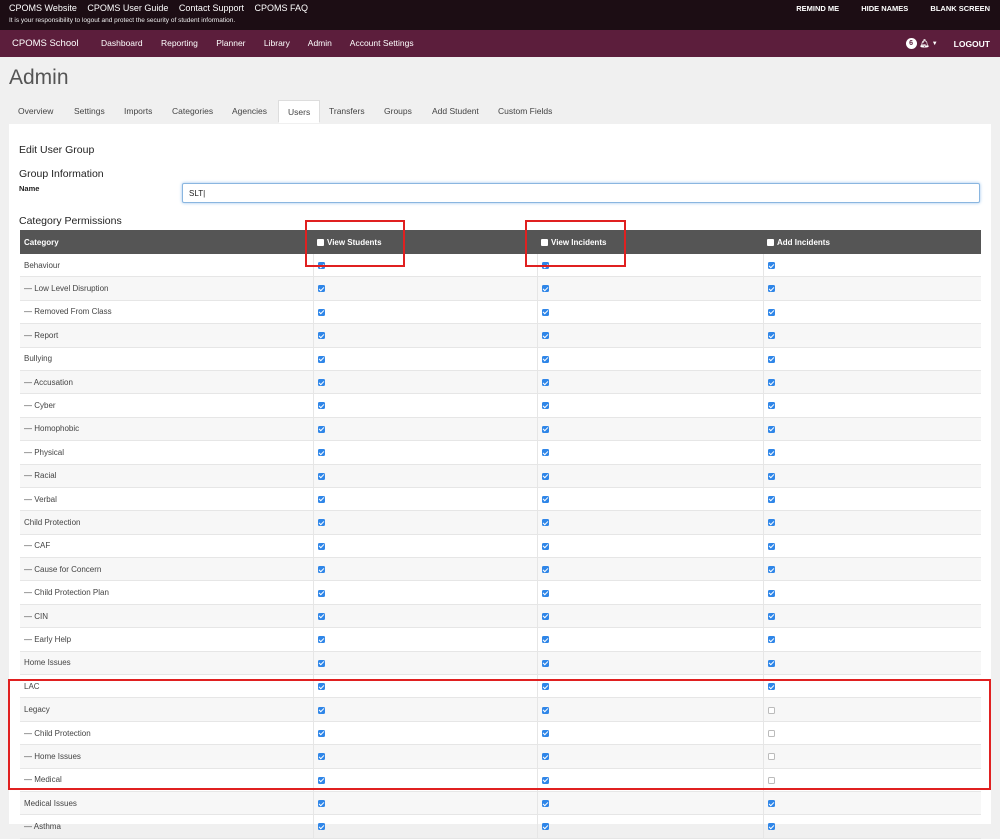 The image size is (1000, 839). Describe the element at coordinates (911, 43) in the screenshot. I see `notification-badge: 6` at that location.